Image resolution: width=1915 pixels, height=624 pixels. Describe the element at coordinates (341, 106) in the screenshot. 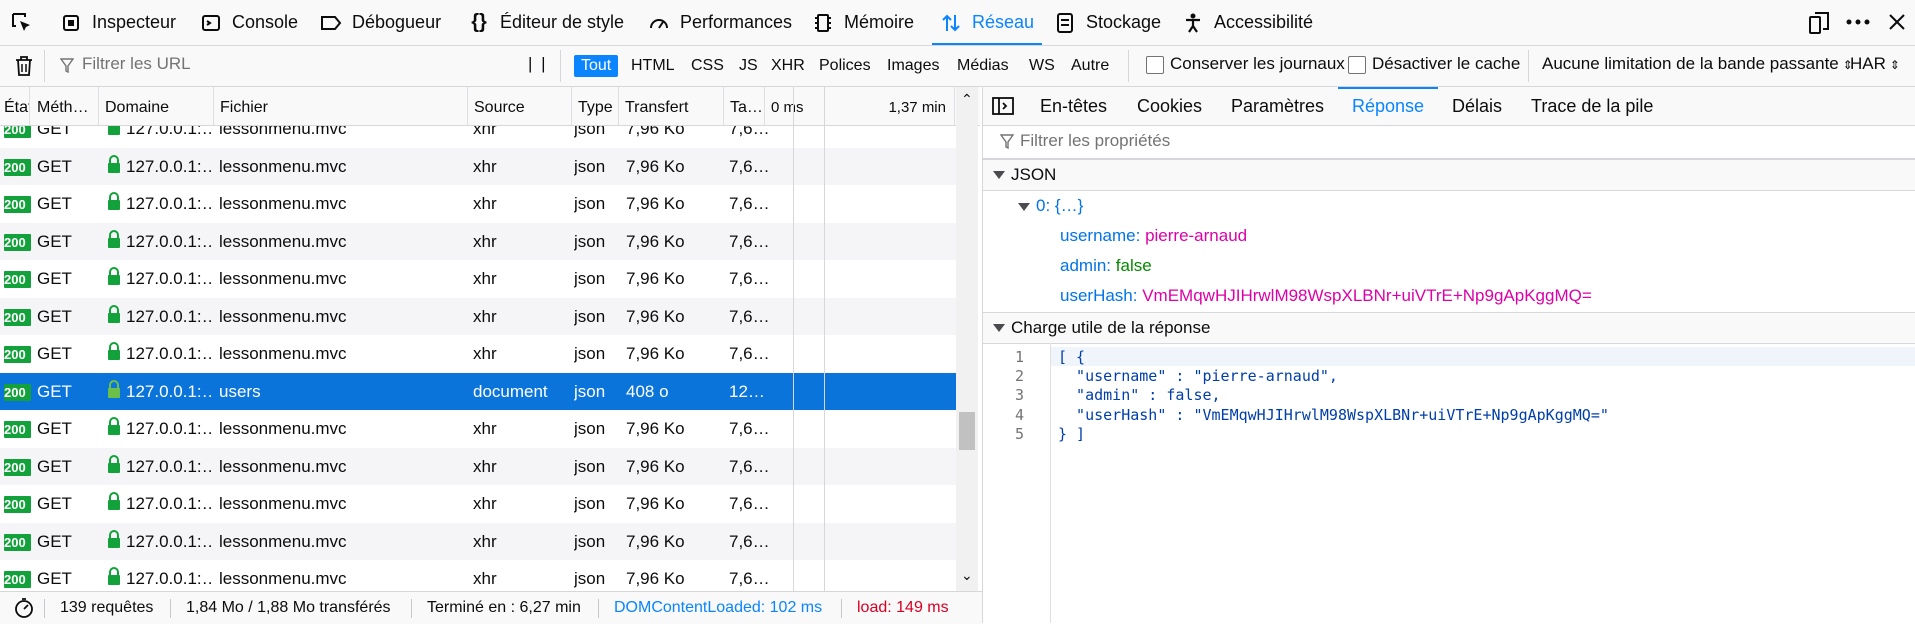

I see `col-header-fichier: Fichier` at that location.